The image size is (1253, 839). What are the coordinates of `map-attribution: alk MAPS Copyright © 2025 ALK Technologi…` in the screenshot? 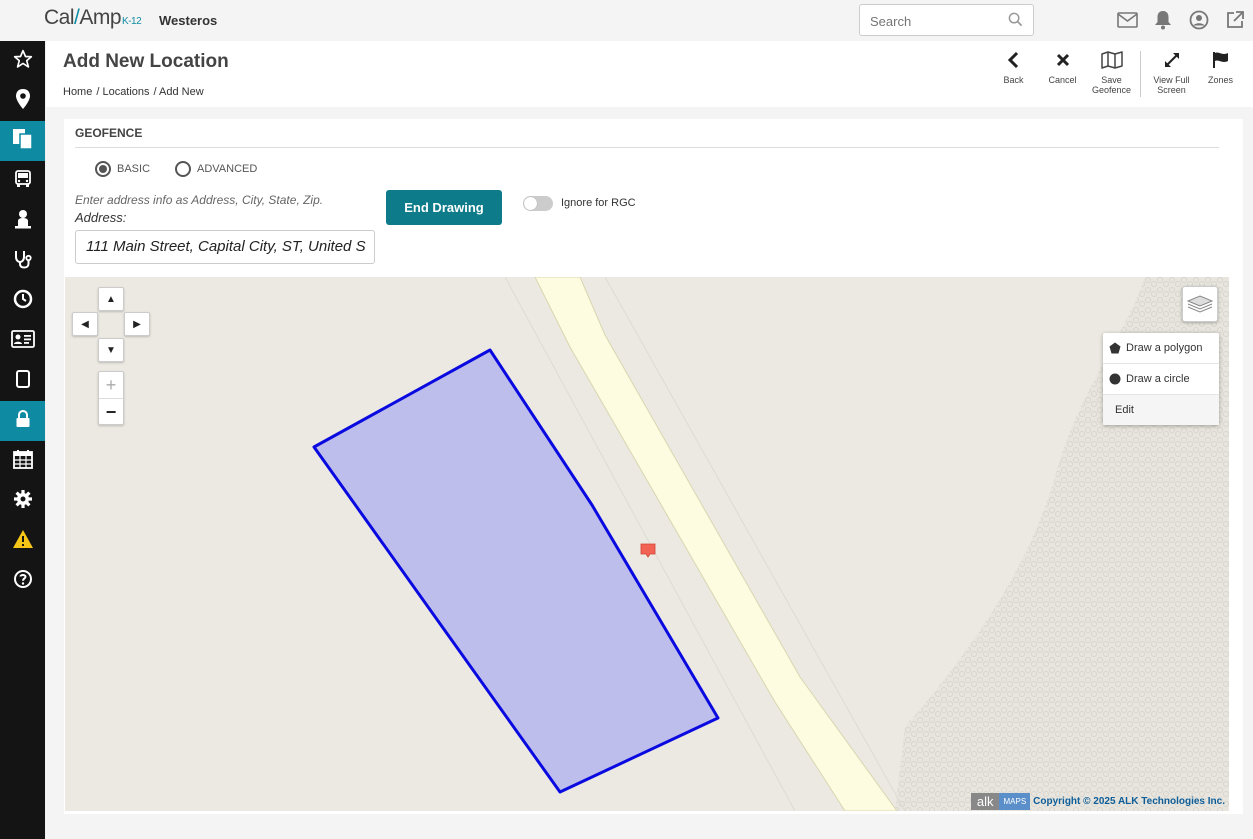 It's located at (1097, 801).